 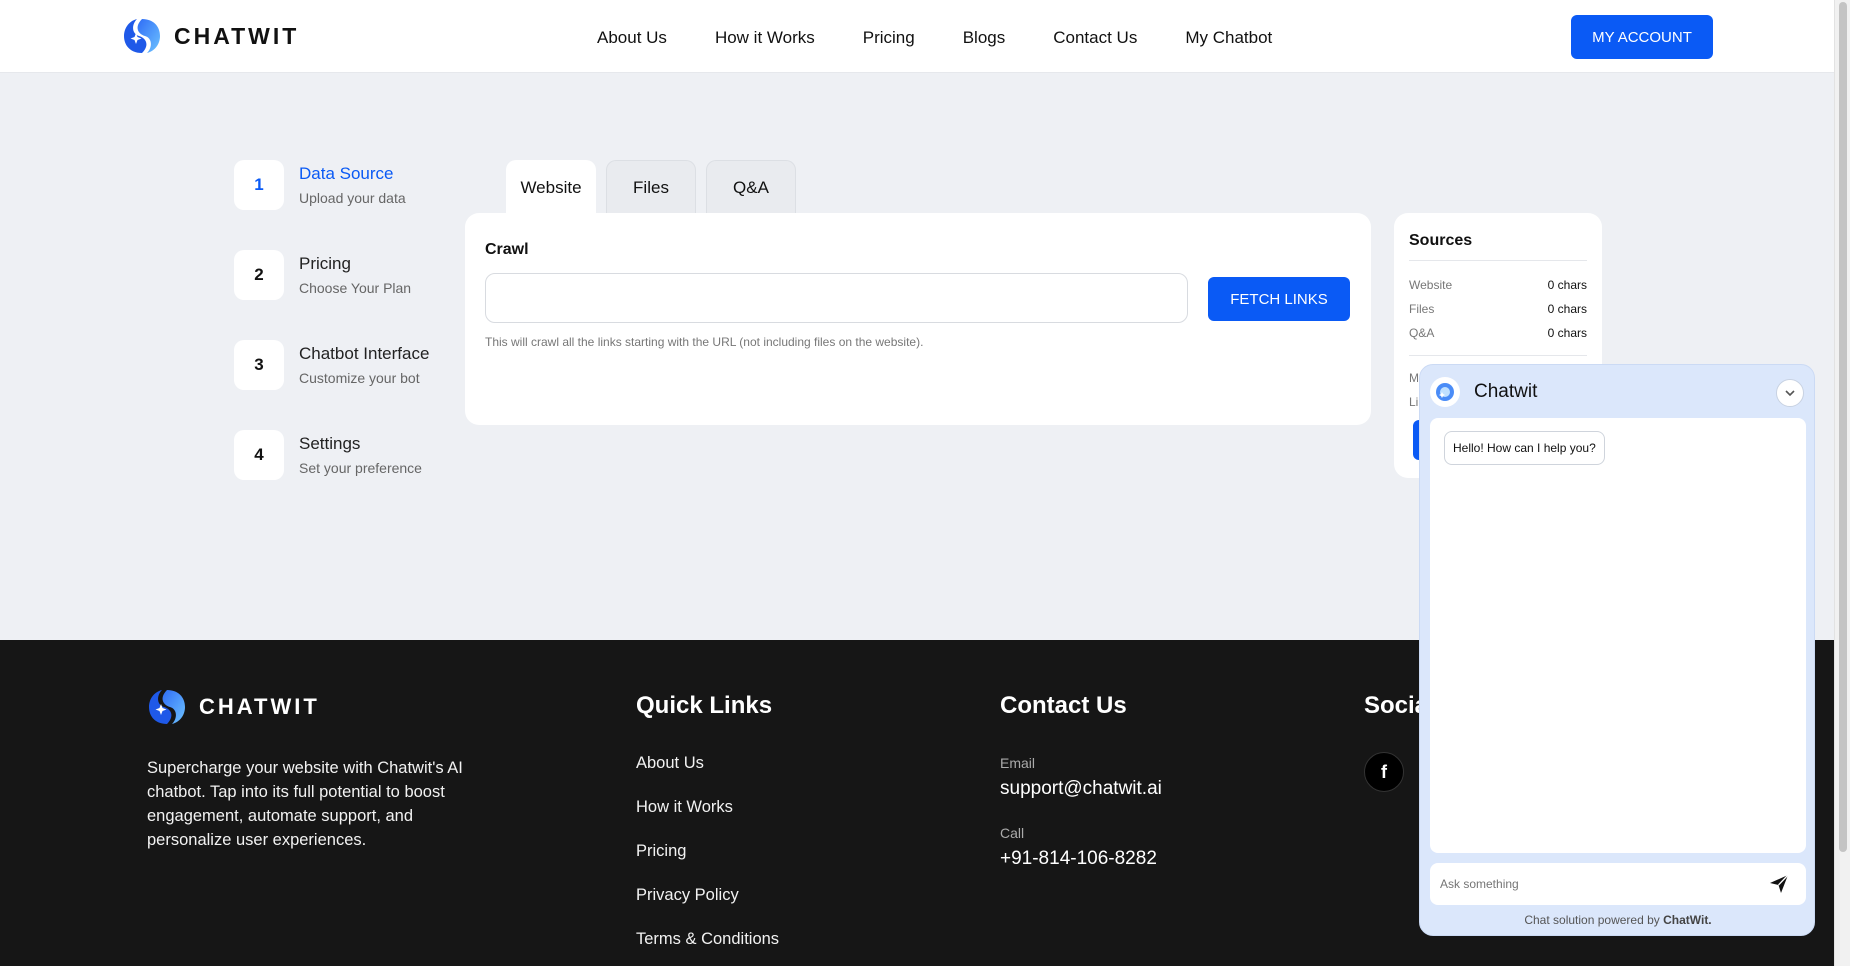 I want to click on bot-message: Hello! How can I help you?, so click(x=1524, y=448).